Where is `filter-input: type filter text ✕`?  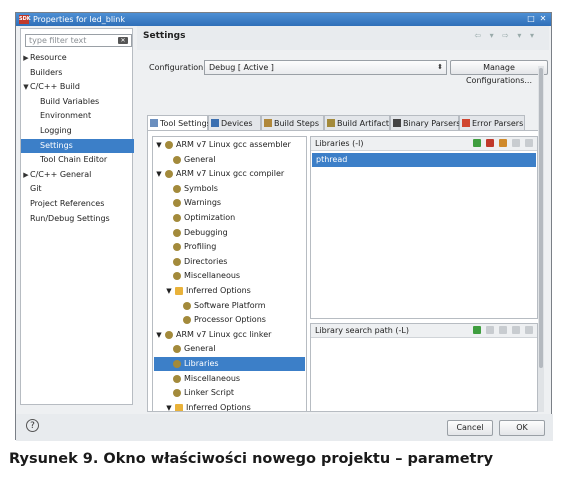
filter-input: type filter text ✕ is located at coordinates (78, 40).